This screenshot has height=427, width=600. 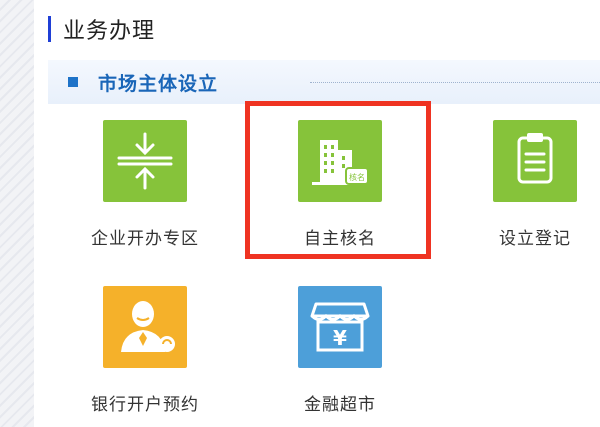 What do you see at coordinates (338, 180) in the screenshot?
I see `highlight-box` at bounding box center [338, 180].